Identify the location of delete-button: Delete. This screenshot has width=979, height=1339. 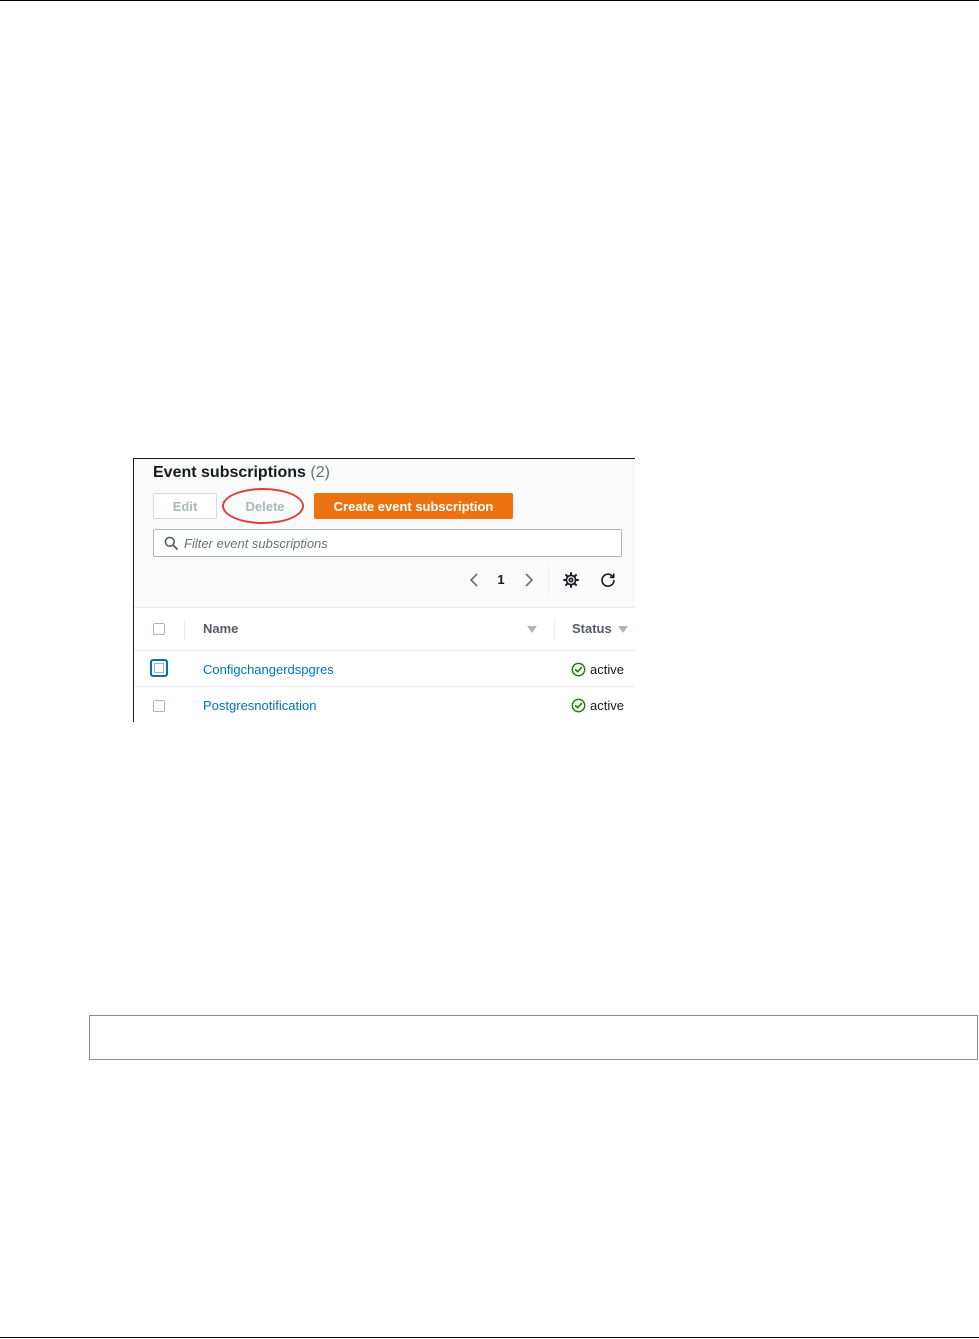
(265, 506).